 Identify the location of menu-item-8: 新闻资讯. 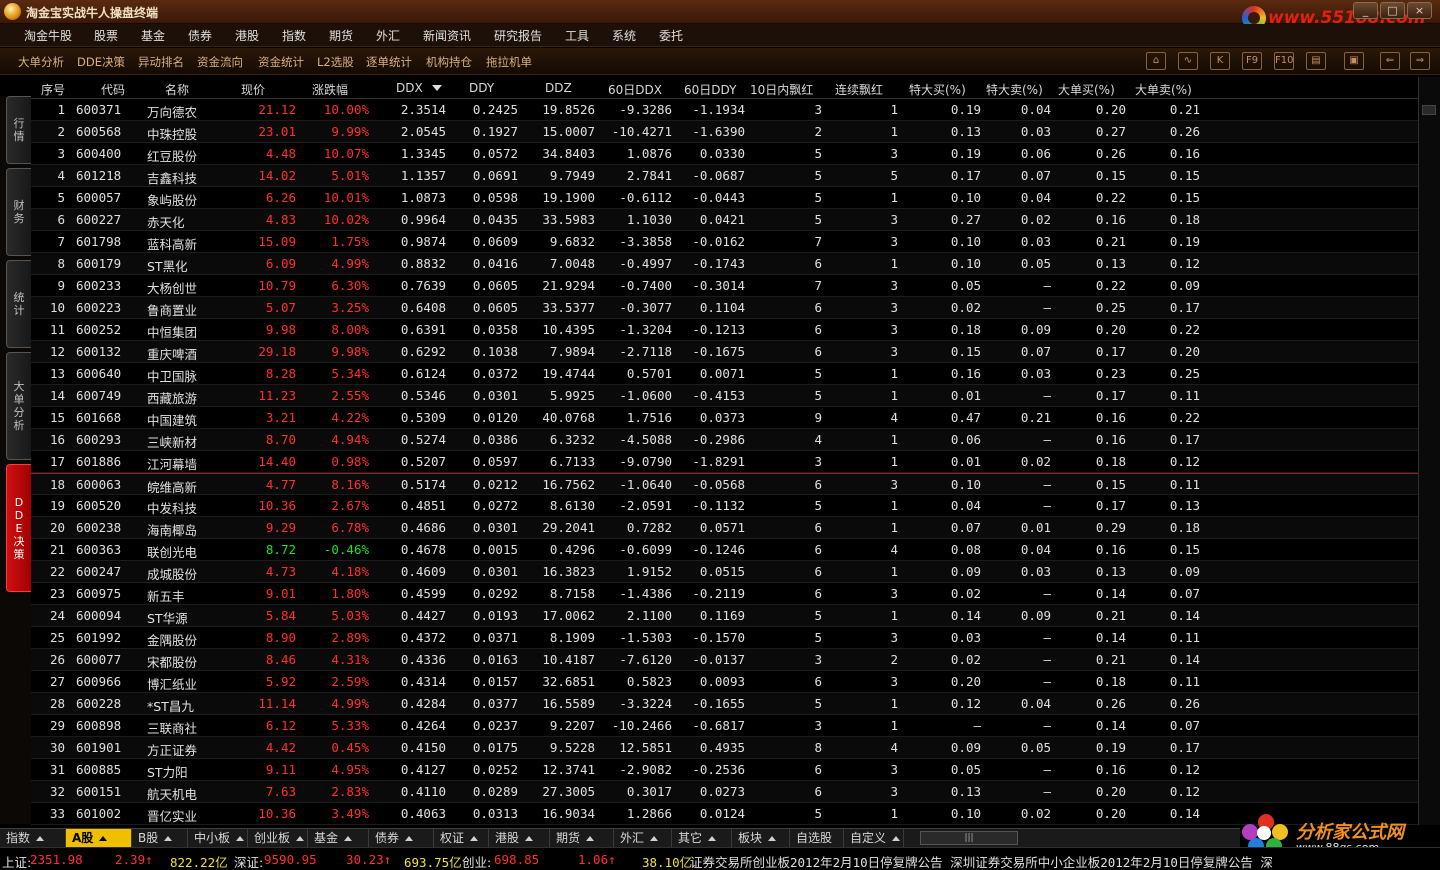
(447, 35).